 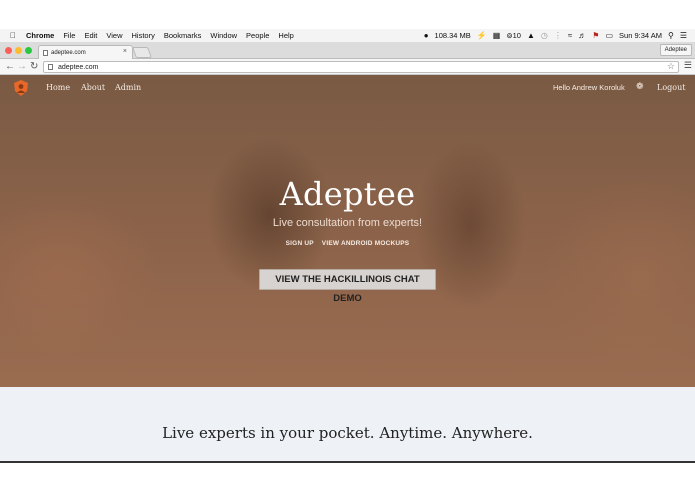 I want to click on tab-title: adeptee.com, so click(x=68, y=52).